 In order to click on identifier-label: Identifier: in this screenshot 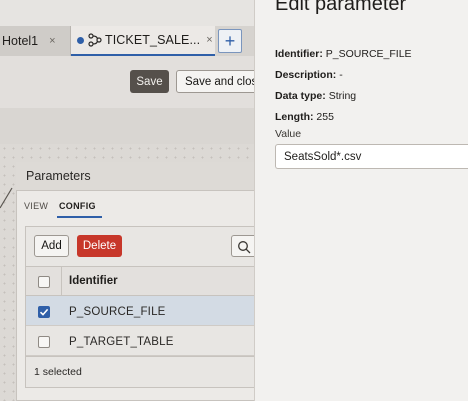, I will do `click(299, 54)`.